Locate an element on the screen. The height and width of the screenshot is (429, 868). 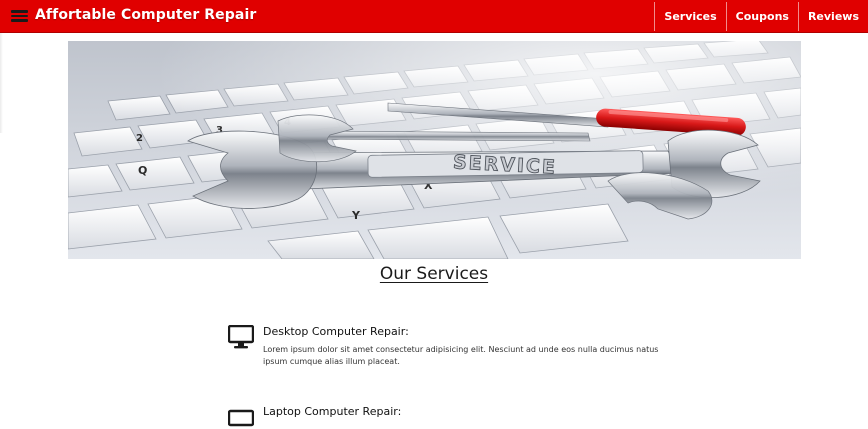
nav-links: Services Coupons Reviews is located at coordinates (761, 17).